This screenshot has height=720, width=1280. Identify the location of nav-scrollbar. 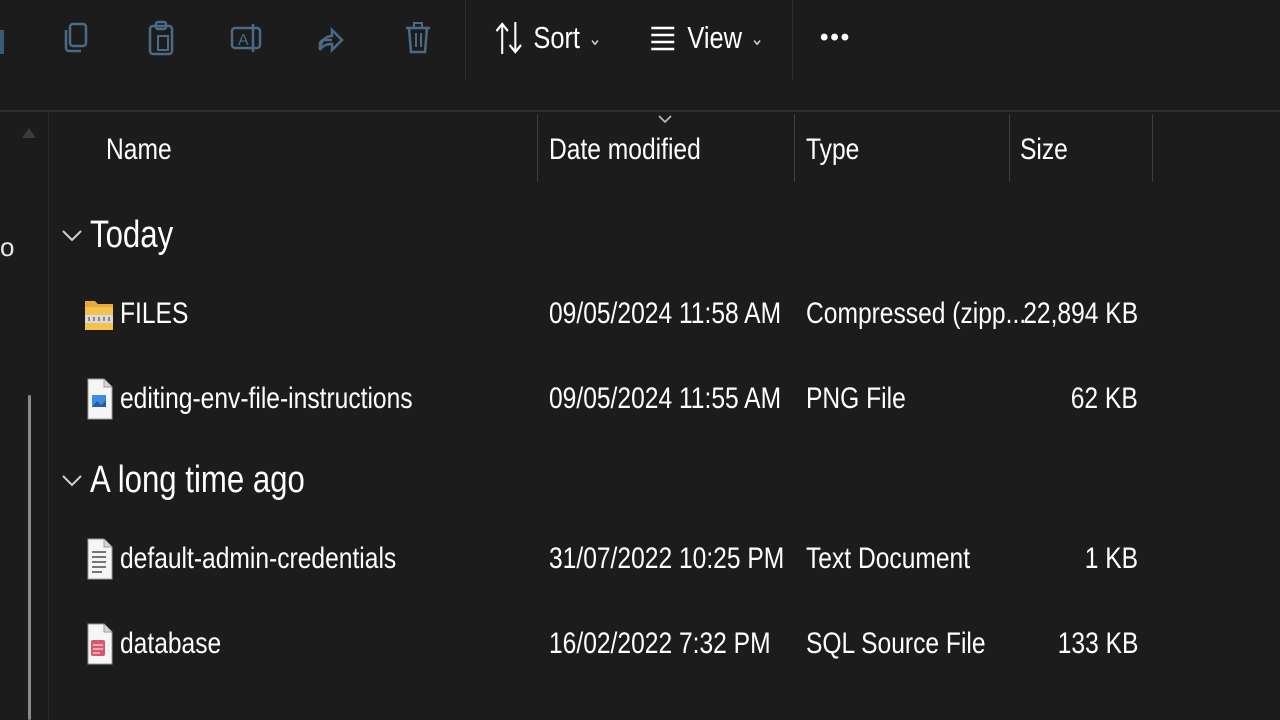
(29, 557).